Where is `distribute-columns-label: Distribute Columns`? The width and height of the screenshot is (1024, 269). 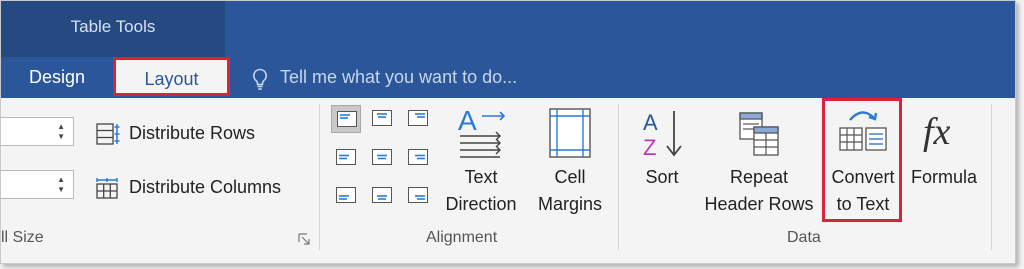 distribute-columns-label: Distribute Columns is located at coordinates (205, 187).